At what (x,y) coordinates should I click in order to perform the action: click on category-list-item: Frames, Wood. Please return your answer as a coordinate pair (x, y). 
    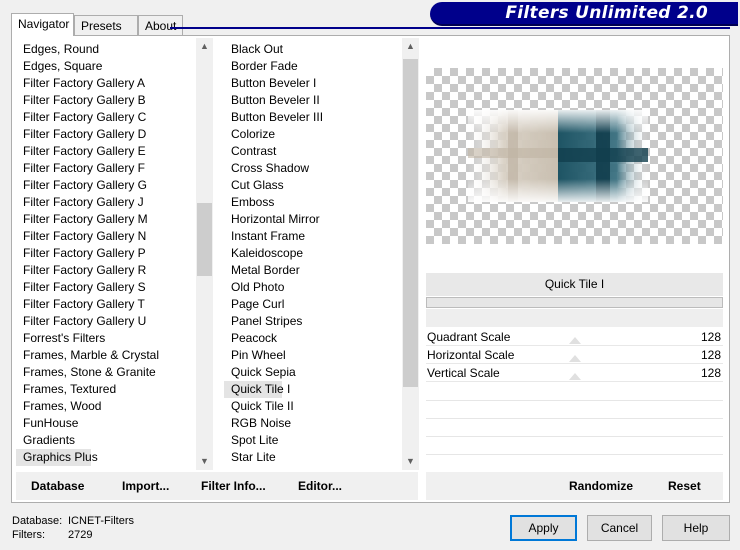
    Looking at the image, I should click on (114, 406).